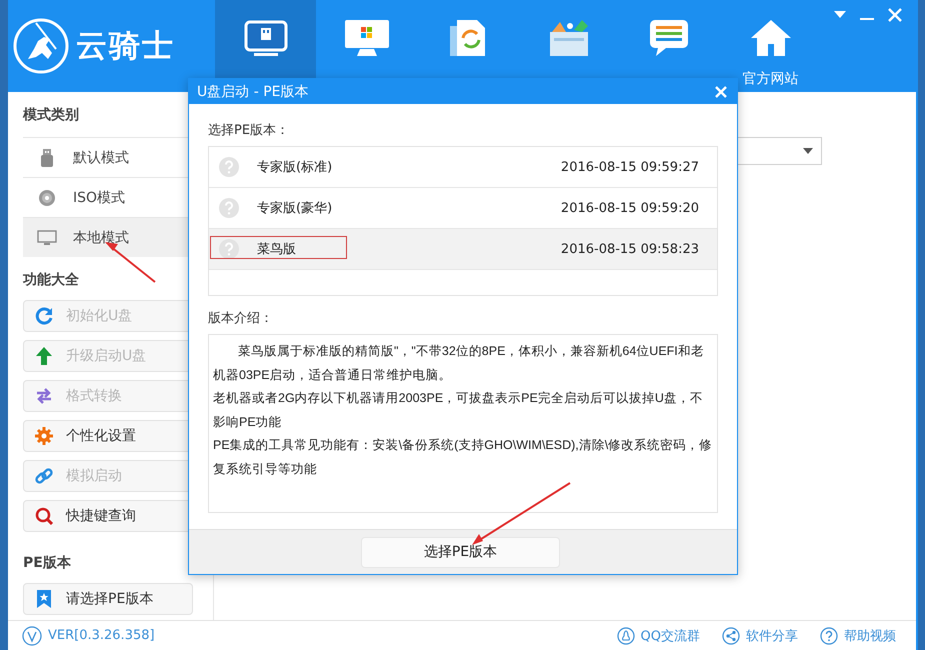 This screenshot has height=650, width=925. Describe the element at coordinates (105, 237) in the screenshot. I see `mode-item: 本地模式` at that location.